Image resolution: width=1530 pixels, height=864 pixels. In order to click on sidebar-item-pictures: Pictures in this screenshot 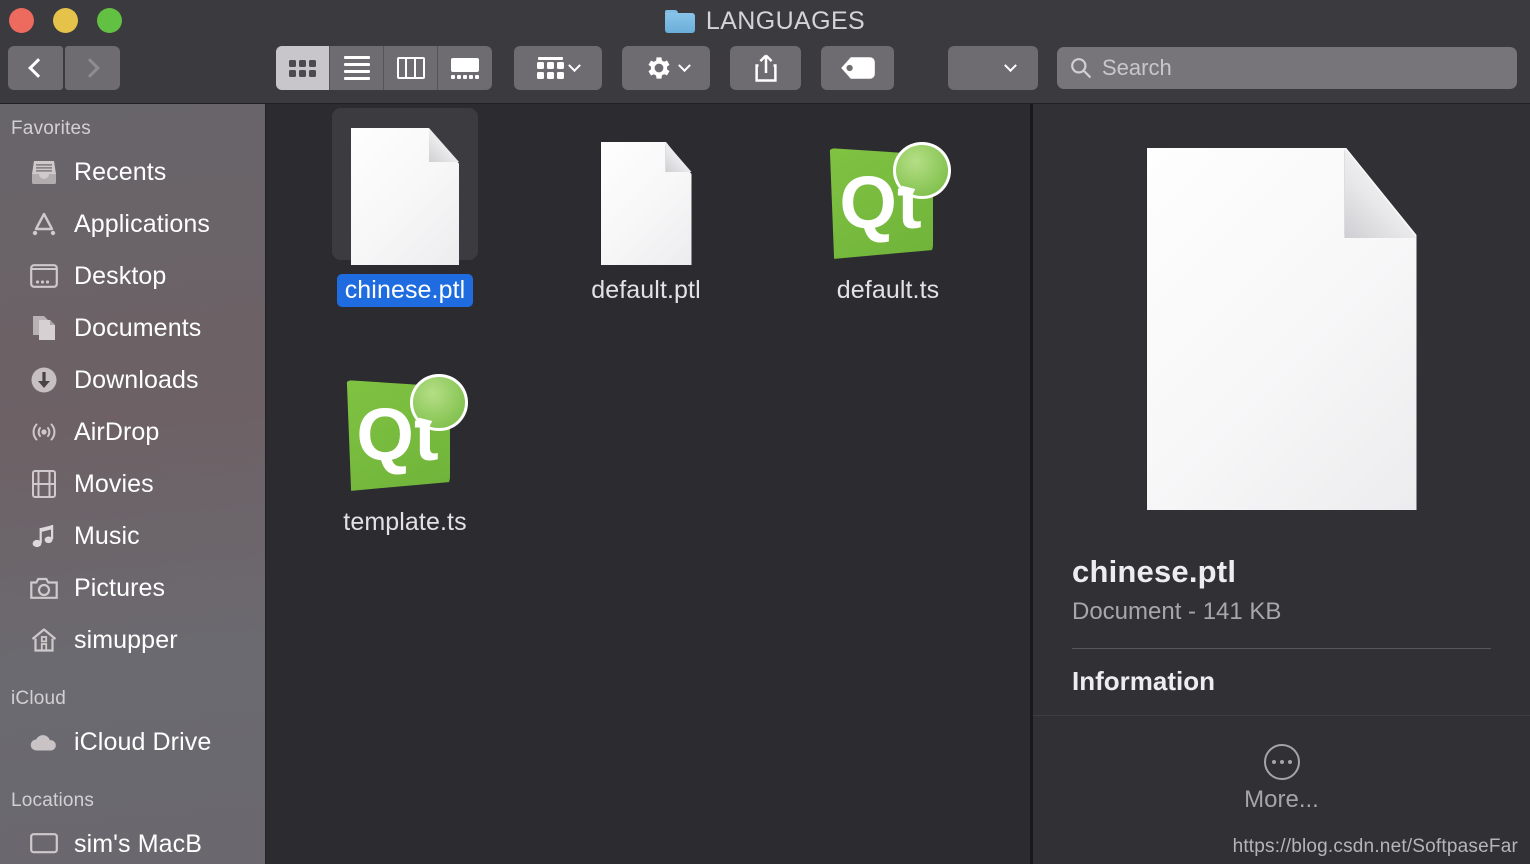, I will do `click(132, 588)`.